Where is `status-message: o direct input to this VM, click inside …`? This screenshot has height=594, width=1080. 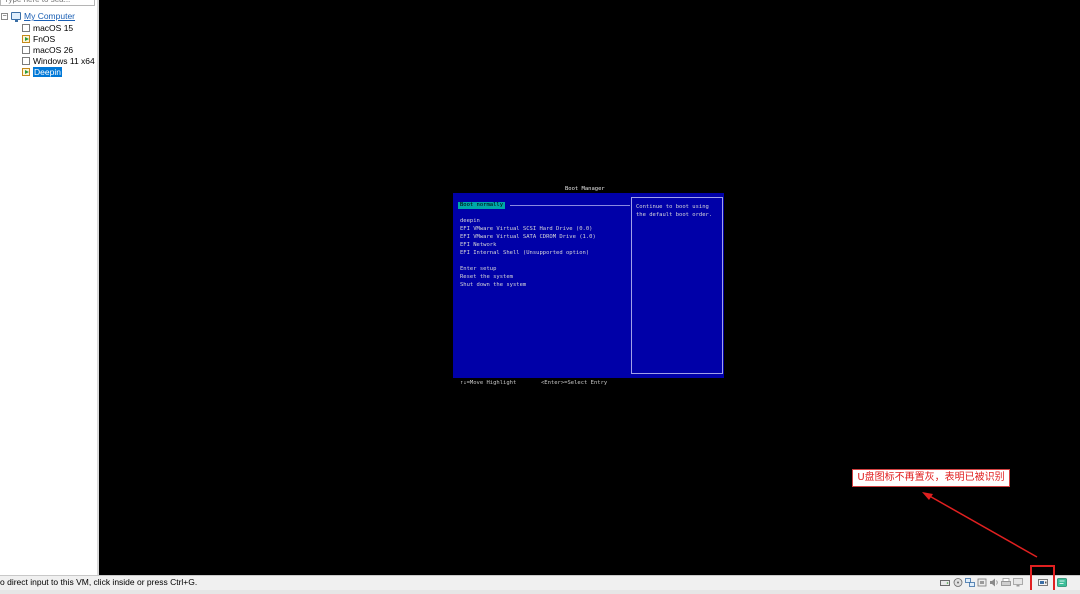
status-message: o direct input to this VM, click inside … is located at coordinates (99, 582).